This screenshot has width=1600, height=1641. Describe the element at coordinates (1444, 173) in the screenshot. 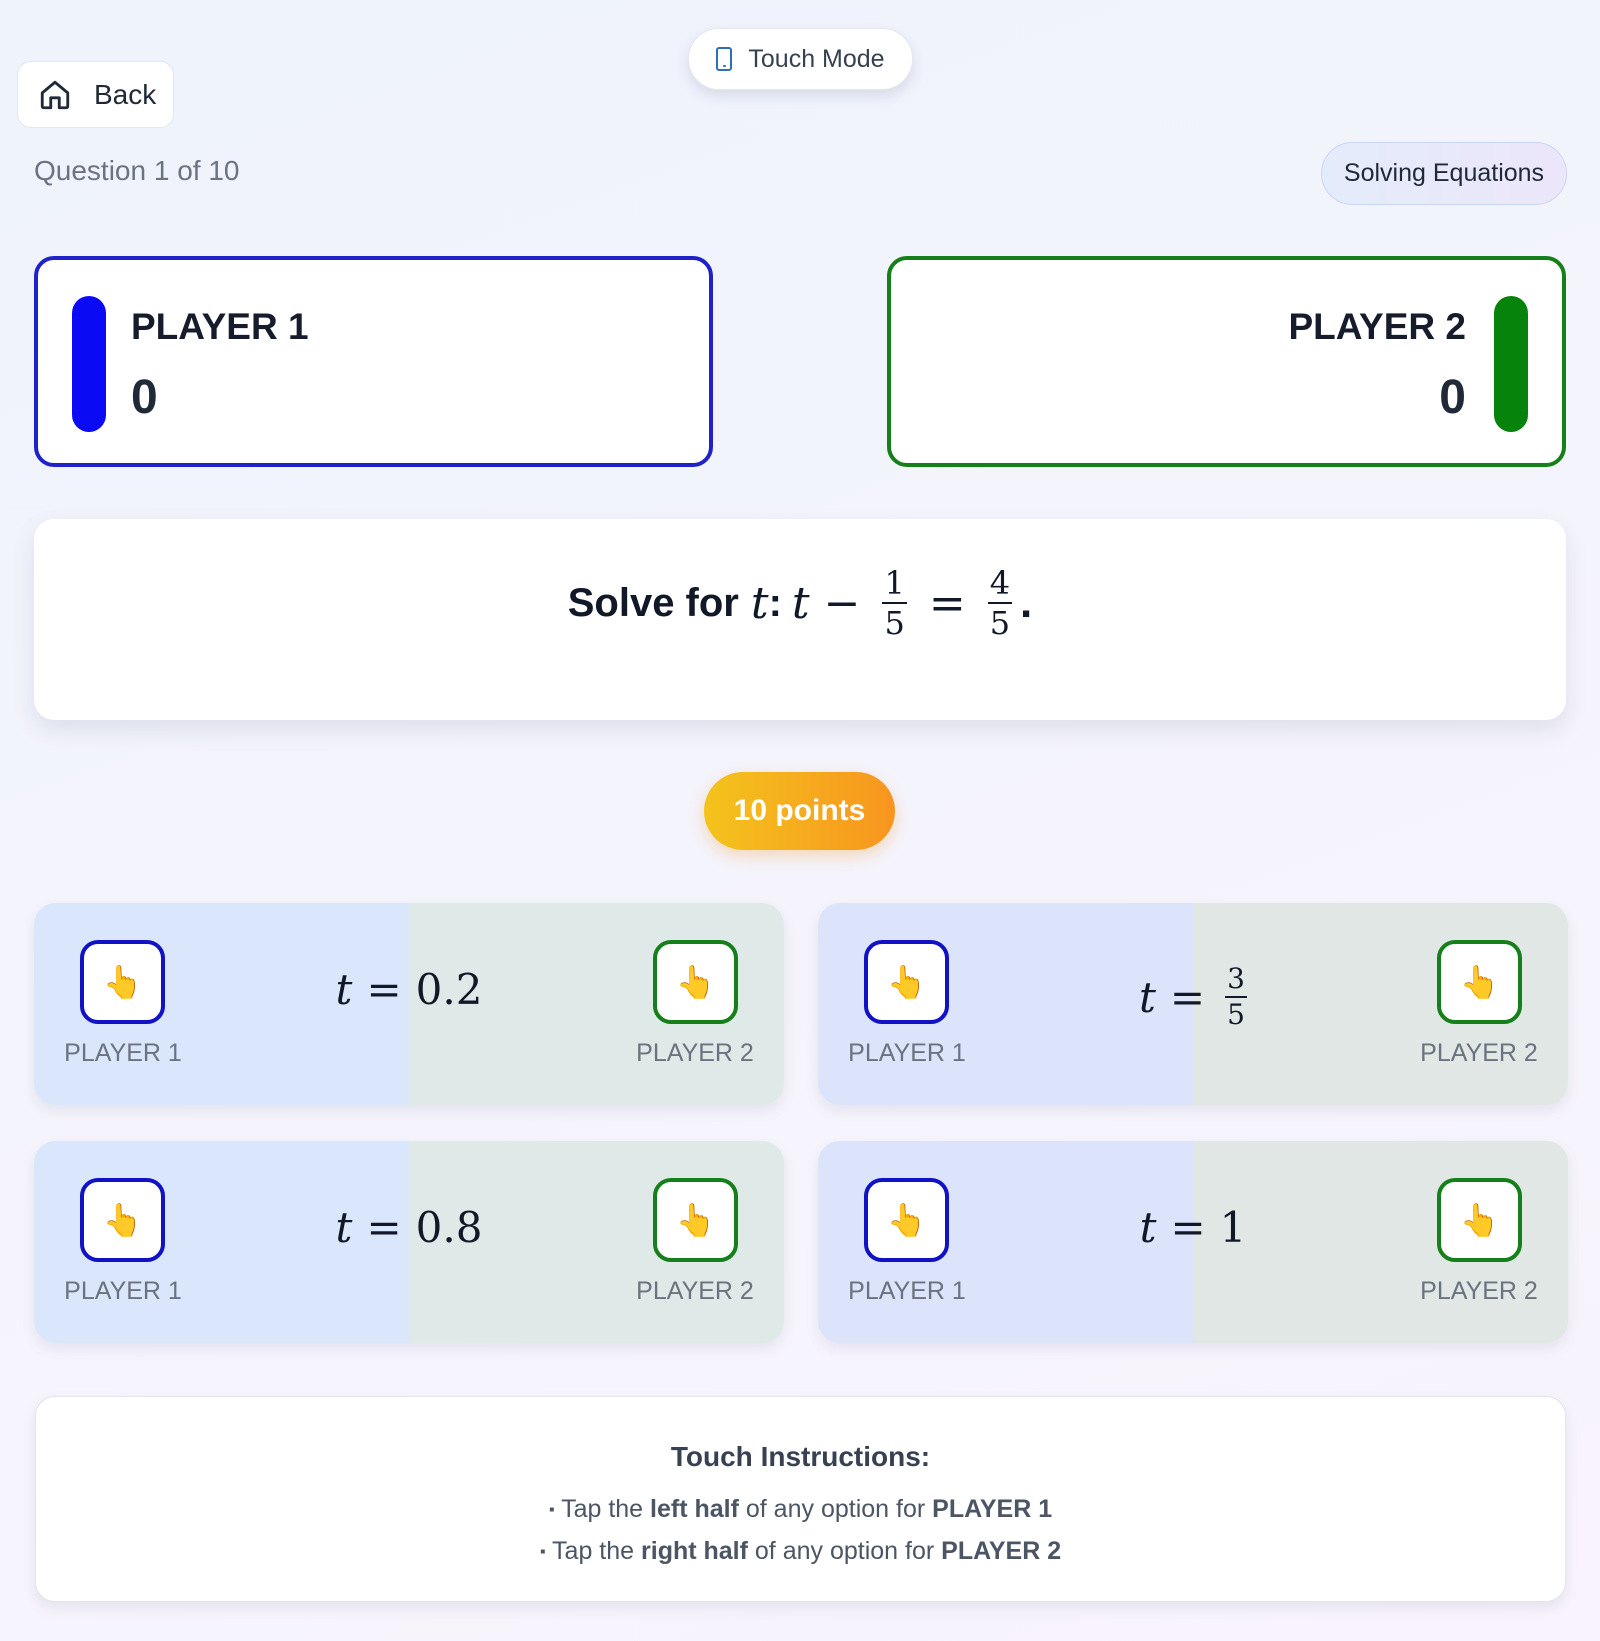

I see `topic-badge: Solving Equations` at that location.